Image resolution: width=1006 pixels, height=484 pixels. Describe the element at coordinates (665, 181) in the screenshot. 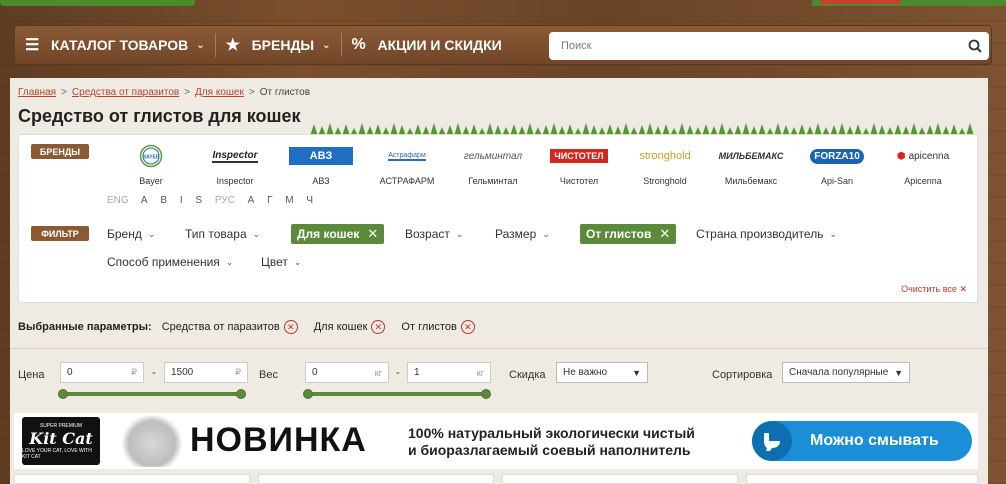

I see `brand-name: Stronghold` at that location.